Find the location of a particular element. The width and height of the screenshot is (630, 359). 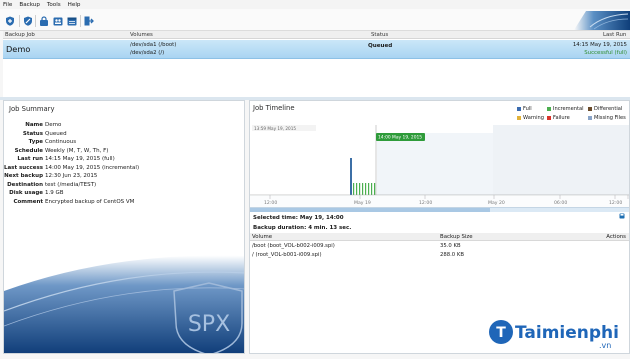

volume-table-header: Volume Backup Size Actions is located at coordinates (439, 237).